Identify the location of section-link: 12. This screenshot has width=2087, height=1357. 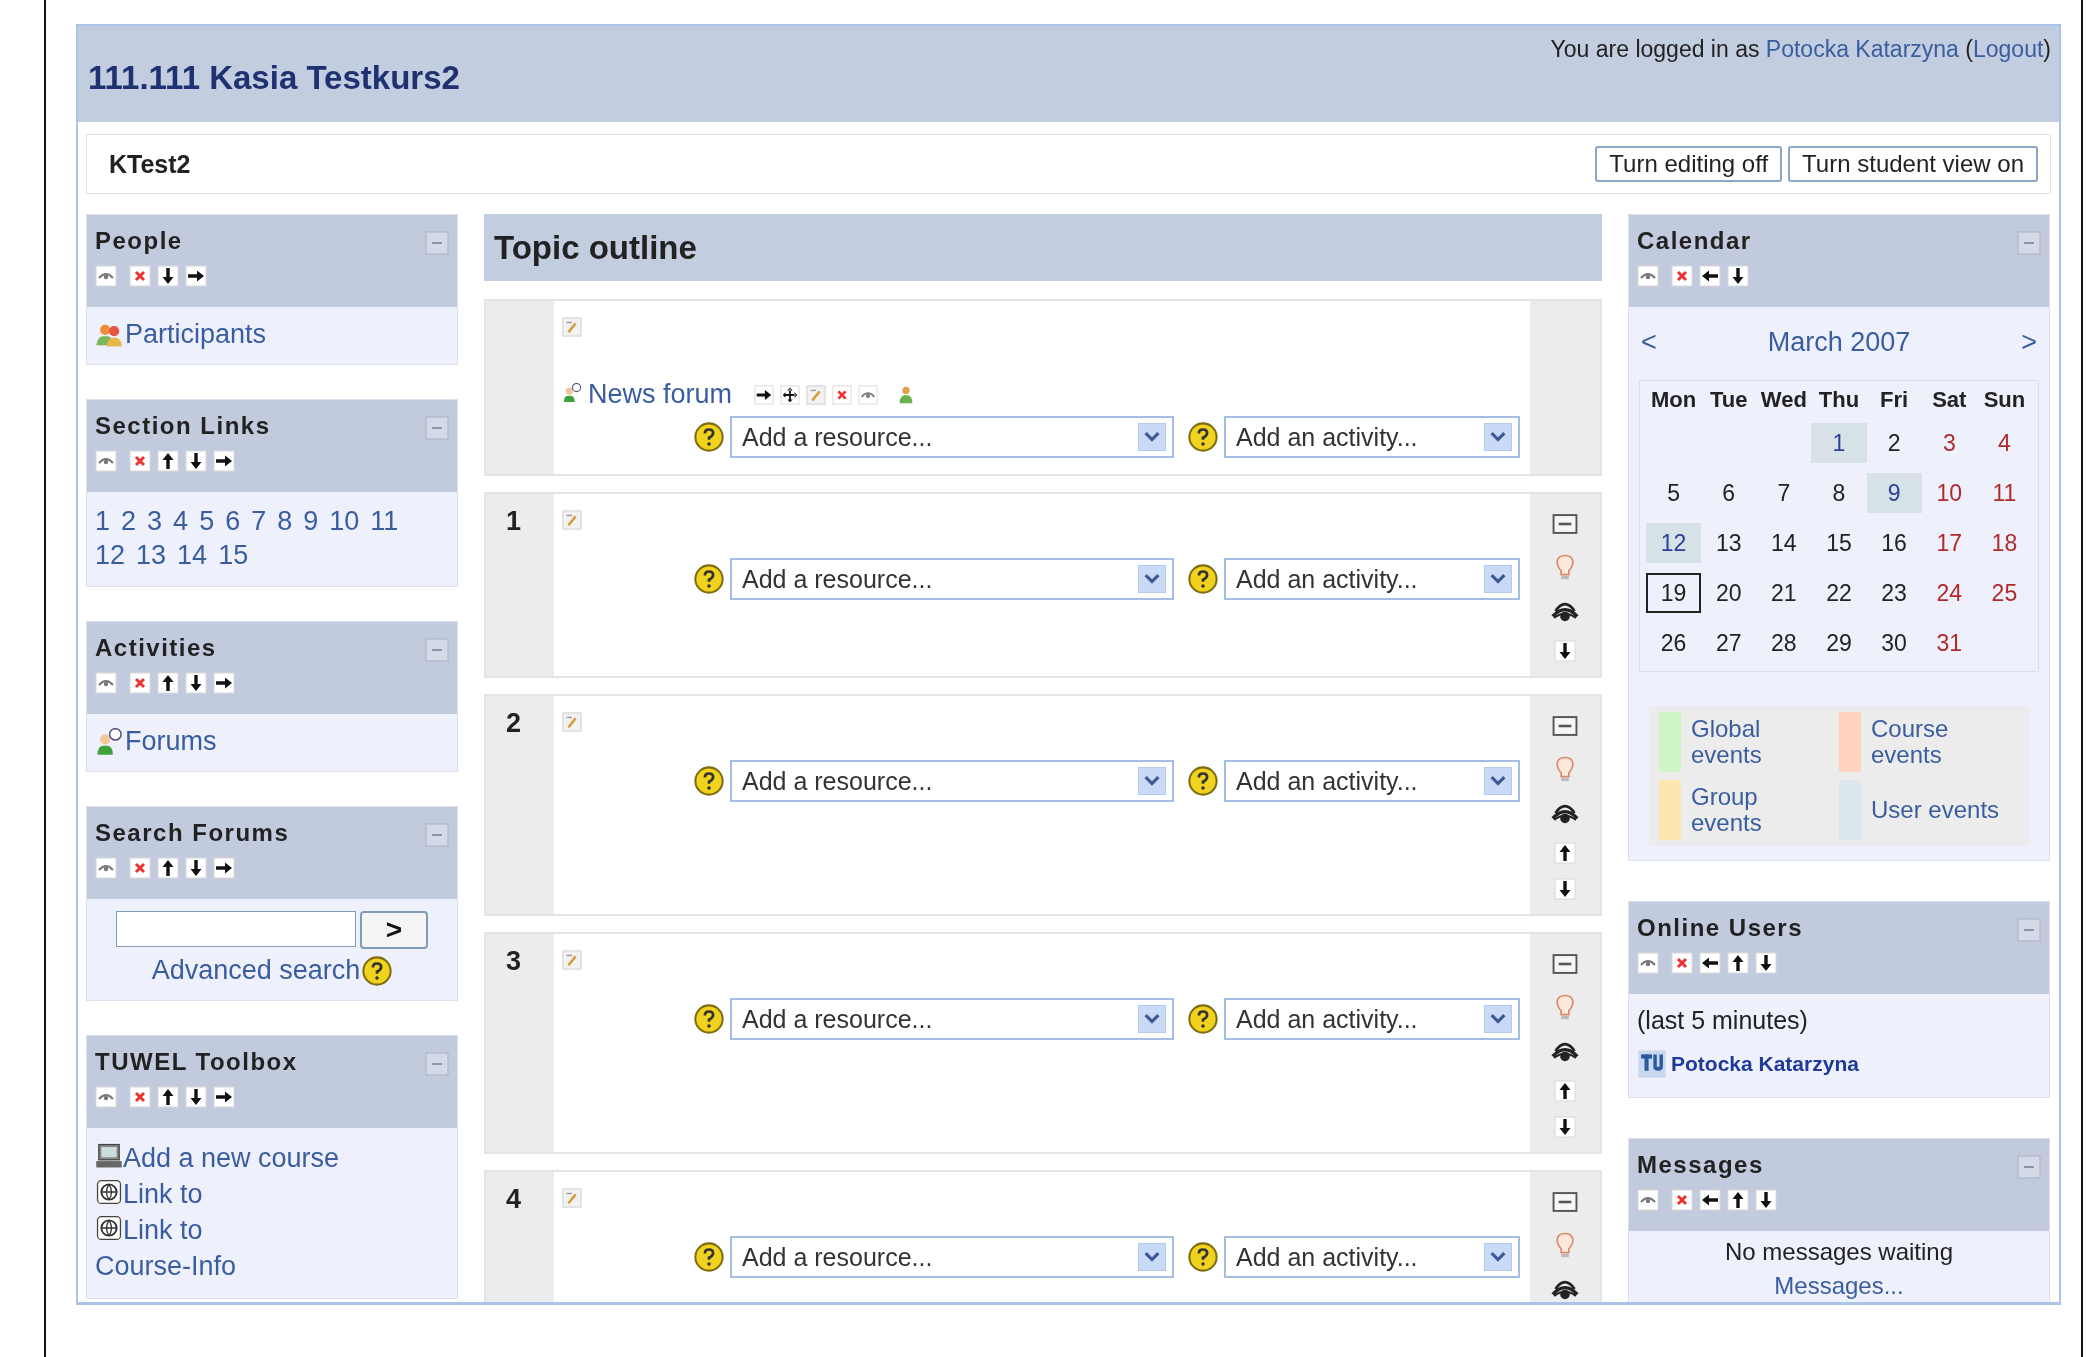
(110, 555).